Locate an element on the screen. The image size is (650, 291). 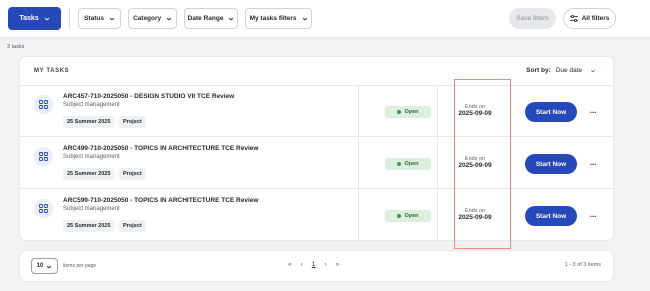
all-filters-button: All filters is located at coordinates (589, 18).